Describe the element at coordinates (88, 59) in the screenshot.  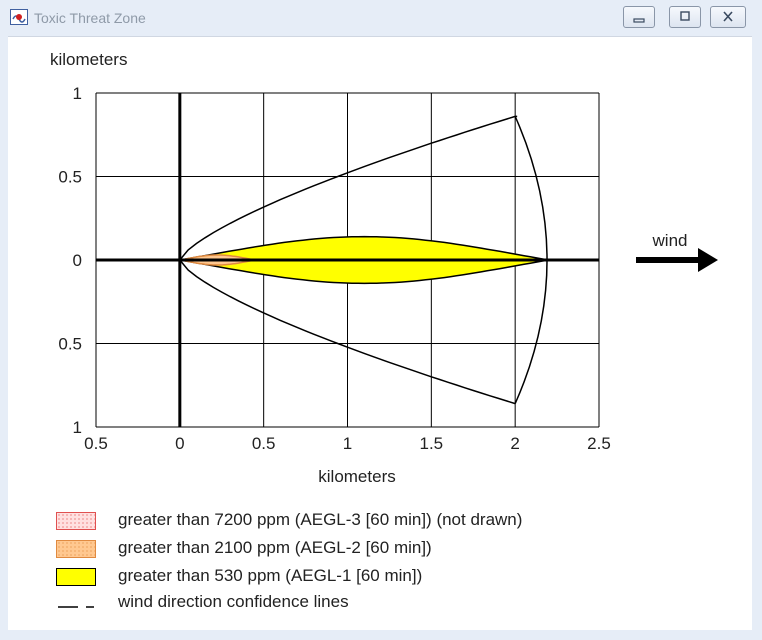
I see `y-axis-label: kilometers` at that location.